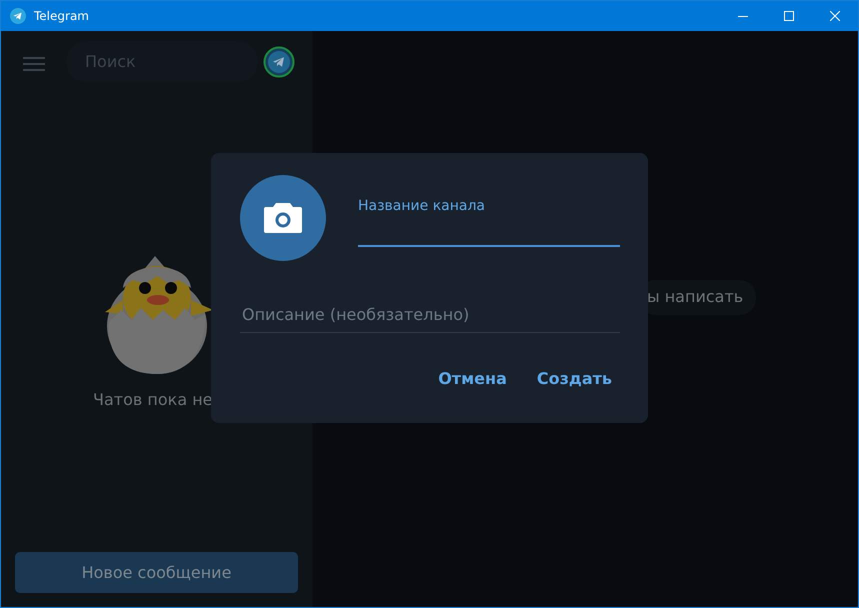 This screenshot has height=608, width=859. Describe the element at coordinates (283, 218) in the screenshot. I see `camera-icon` at that location.